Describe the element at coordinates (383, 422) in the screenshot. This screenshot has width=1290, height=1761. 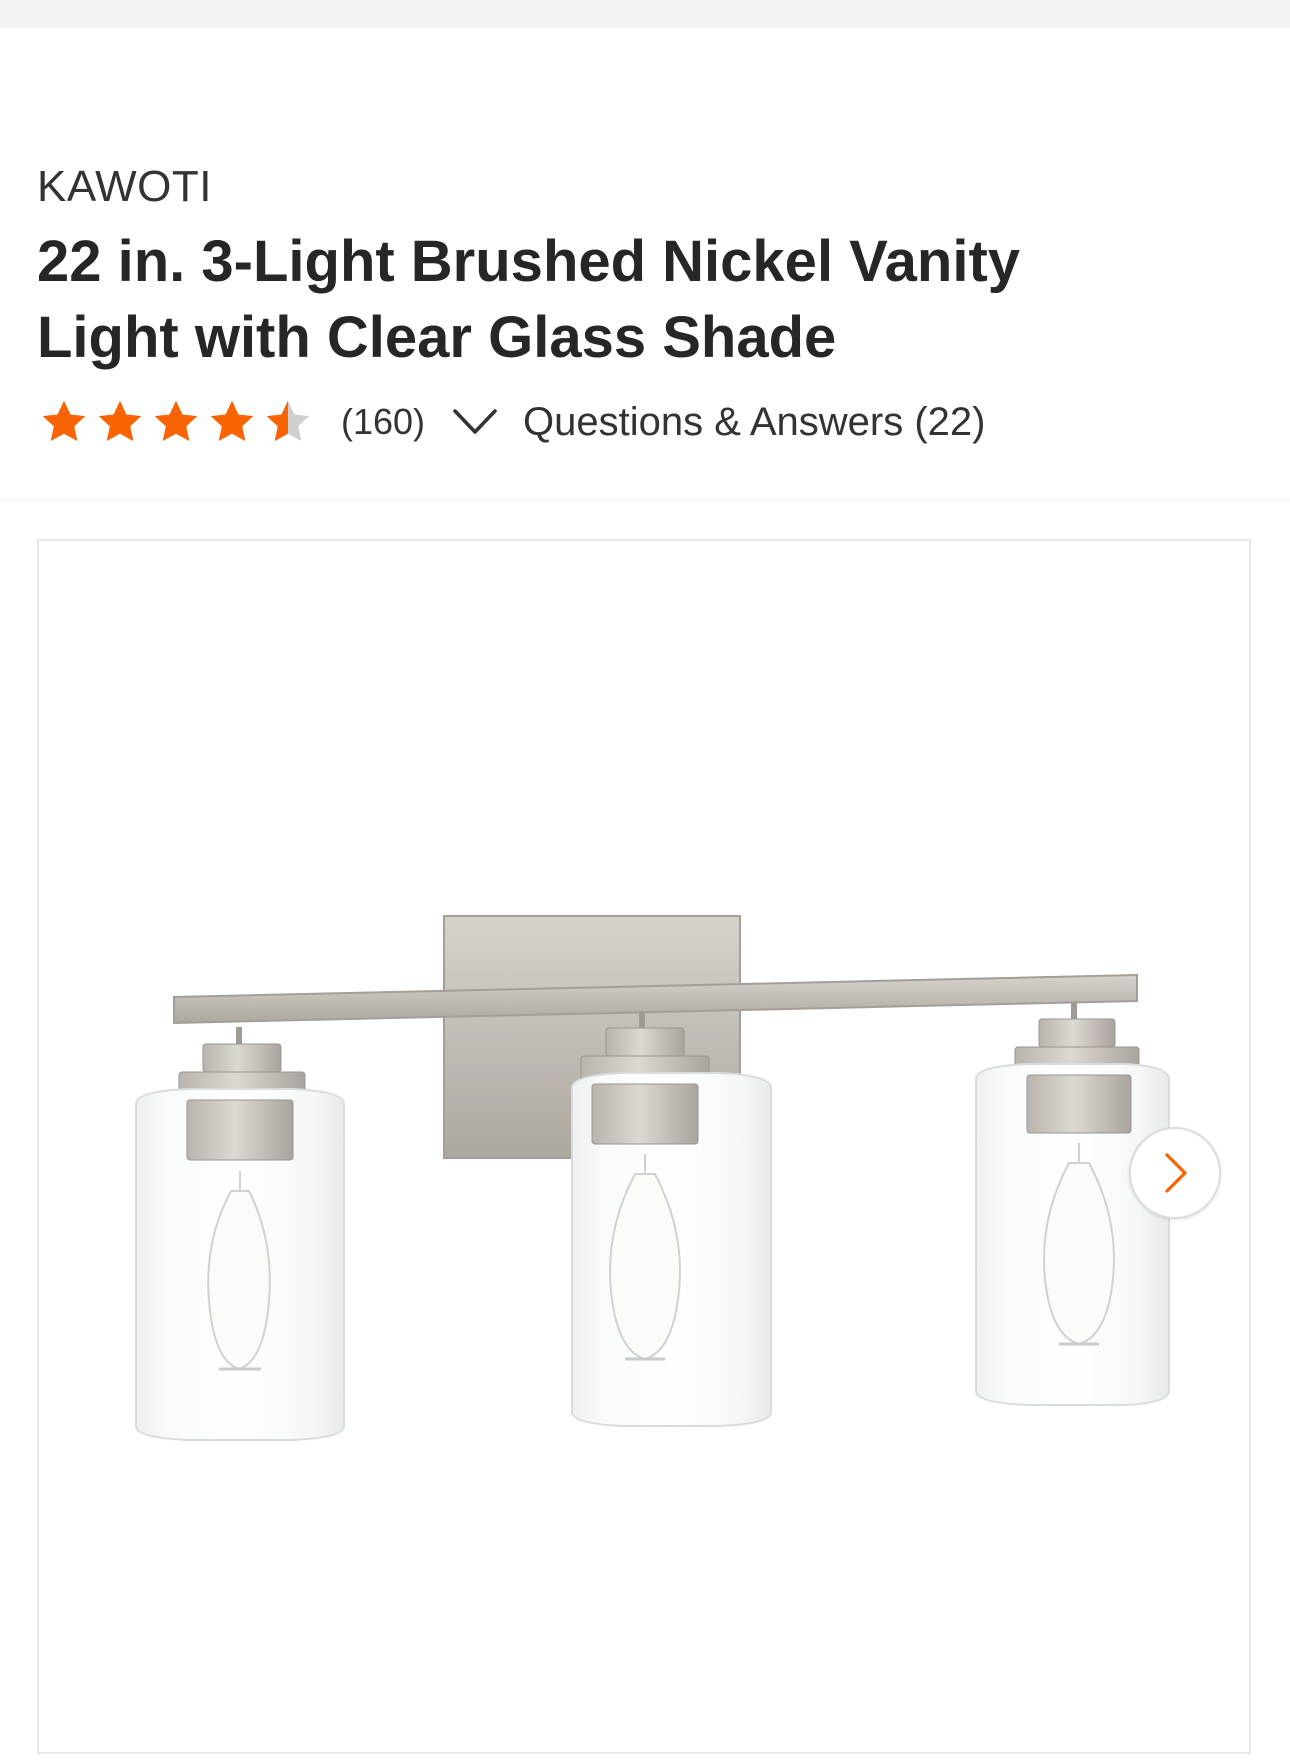
I see `review-count: (160)` at that location.